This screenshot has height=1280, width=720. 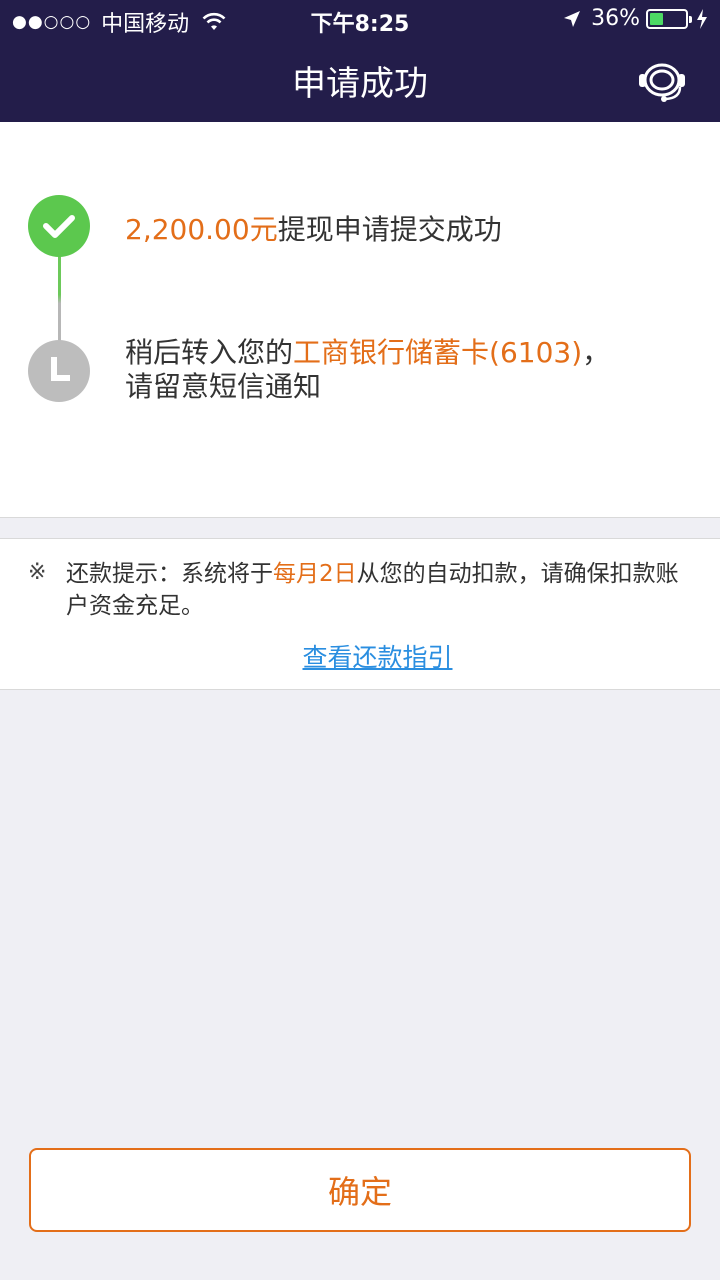 What do you see at coordinates (389, 229) in the screenshot?
I see `step-submitted-label: 提现申请提交成功` at bounding box center [389, 229].